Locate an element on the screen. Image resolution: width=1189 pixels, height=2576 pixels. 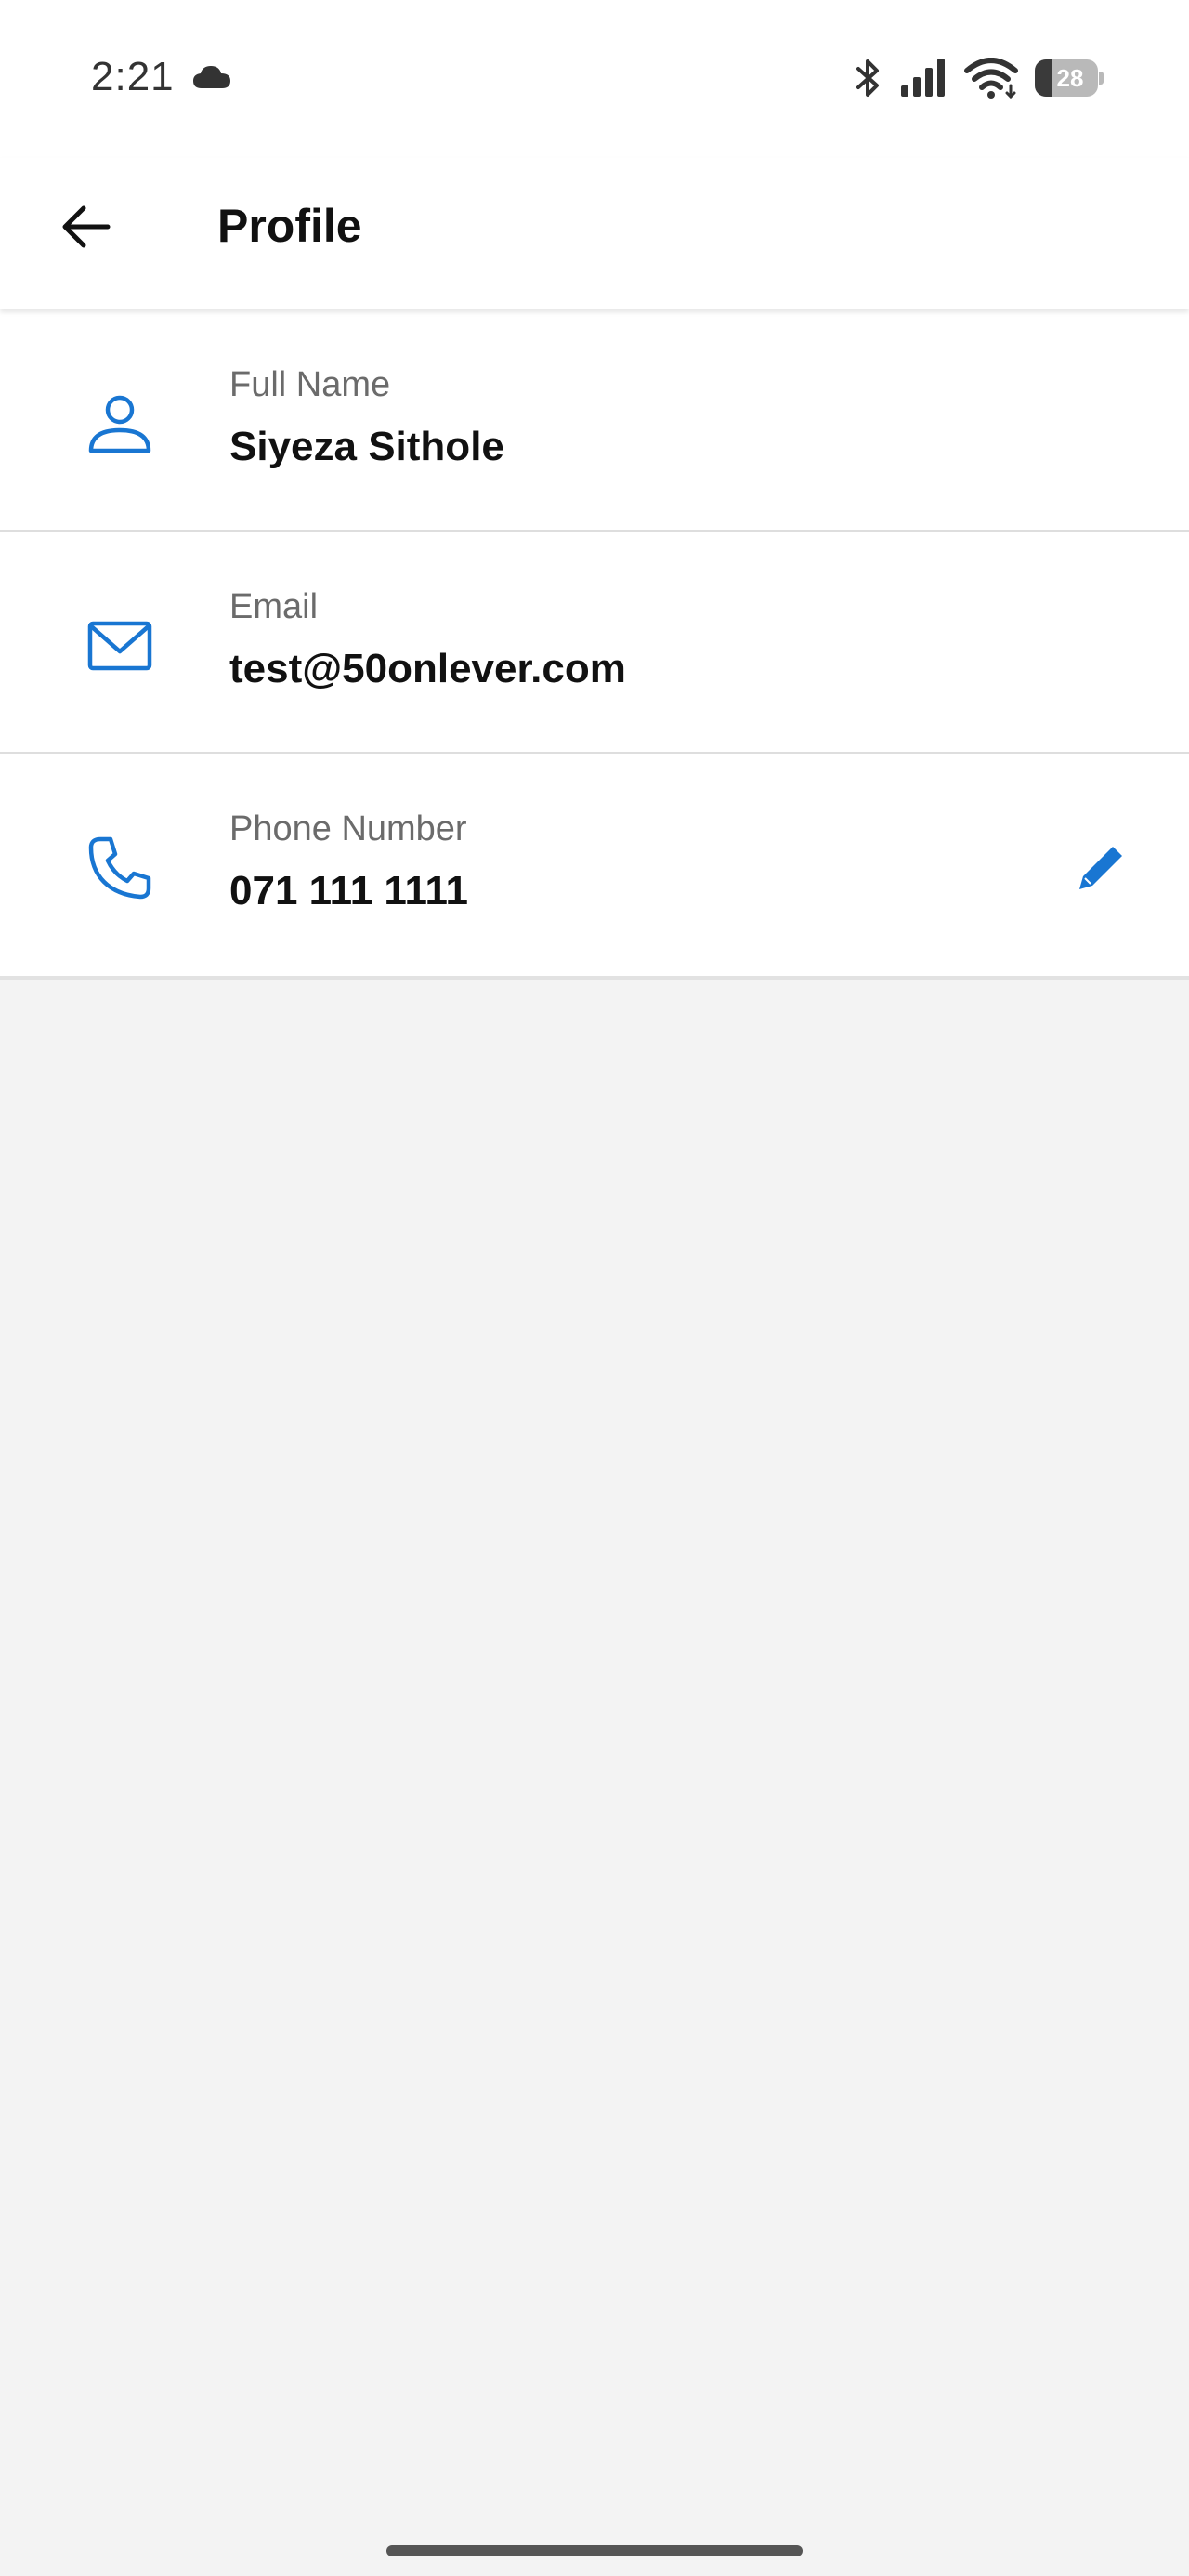
home-indicator is located at coordinates (594, 2550).